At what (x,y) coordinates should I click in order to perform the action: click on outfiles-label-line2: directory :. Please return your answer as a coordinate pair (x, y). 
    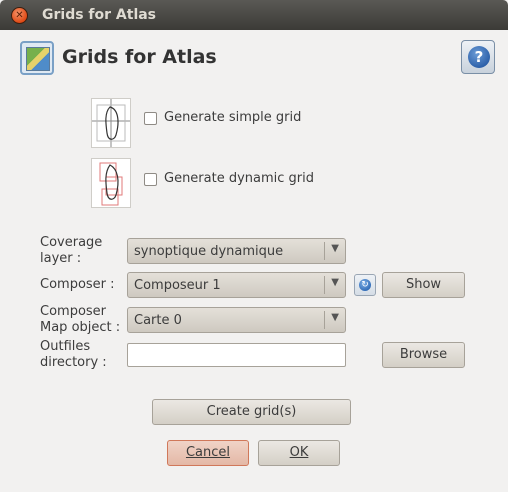
    Looking at the image, I should click on (73, 362).